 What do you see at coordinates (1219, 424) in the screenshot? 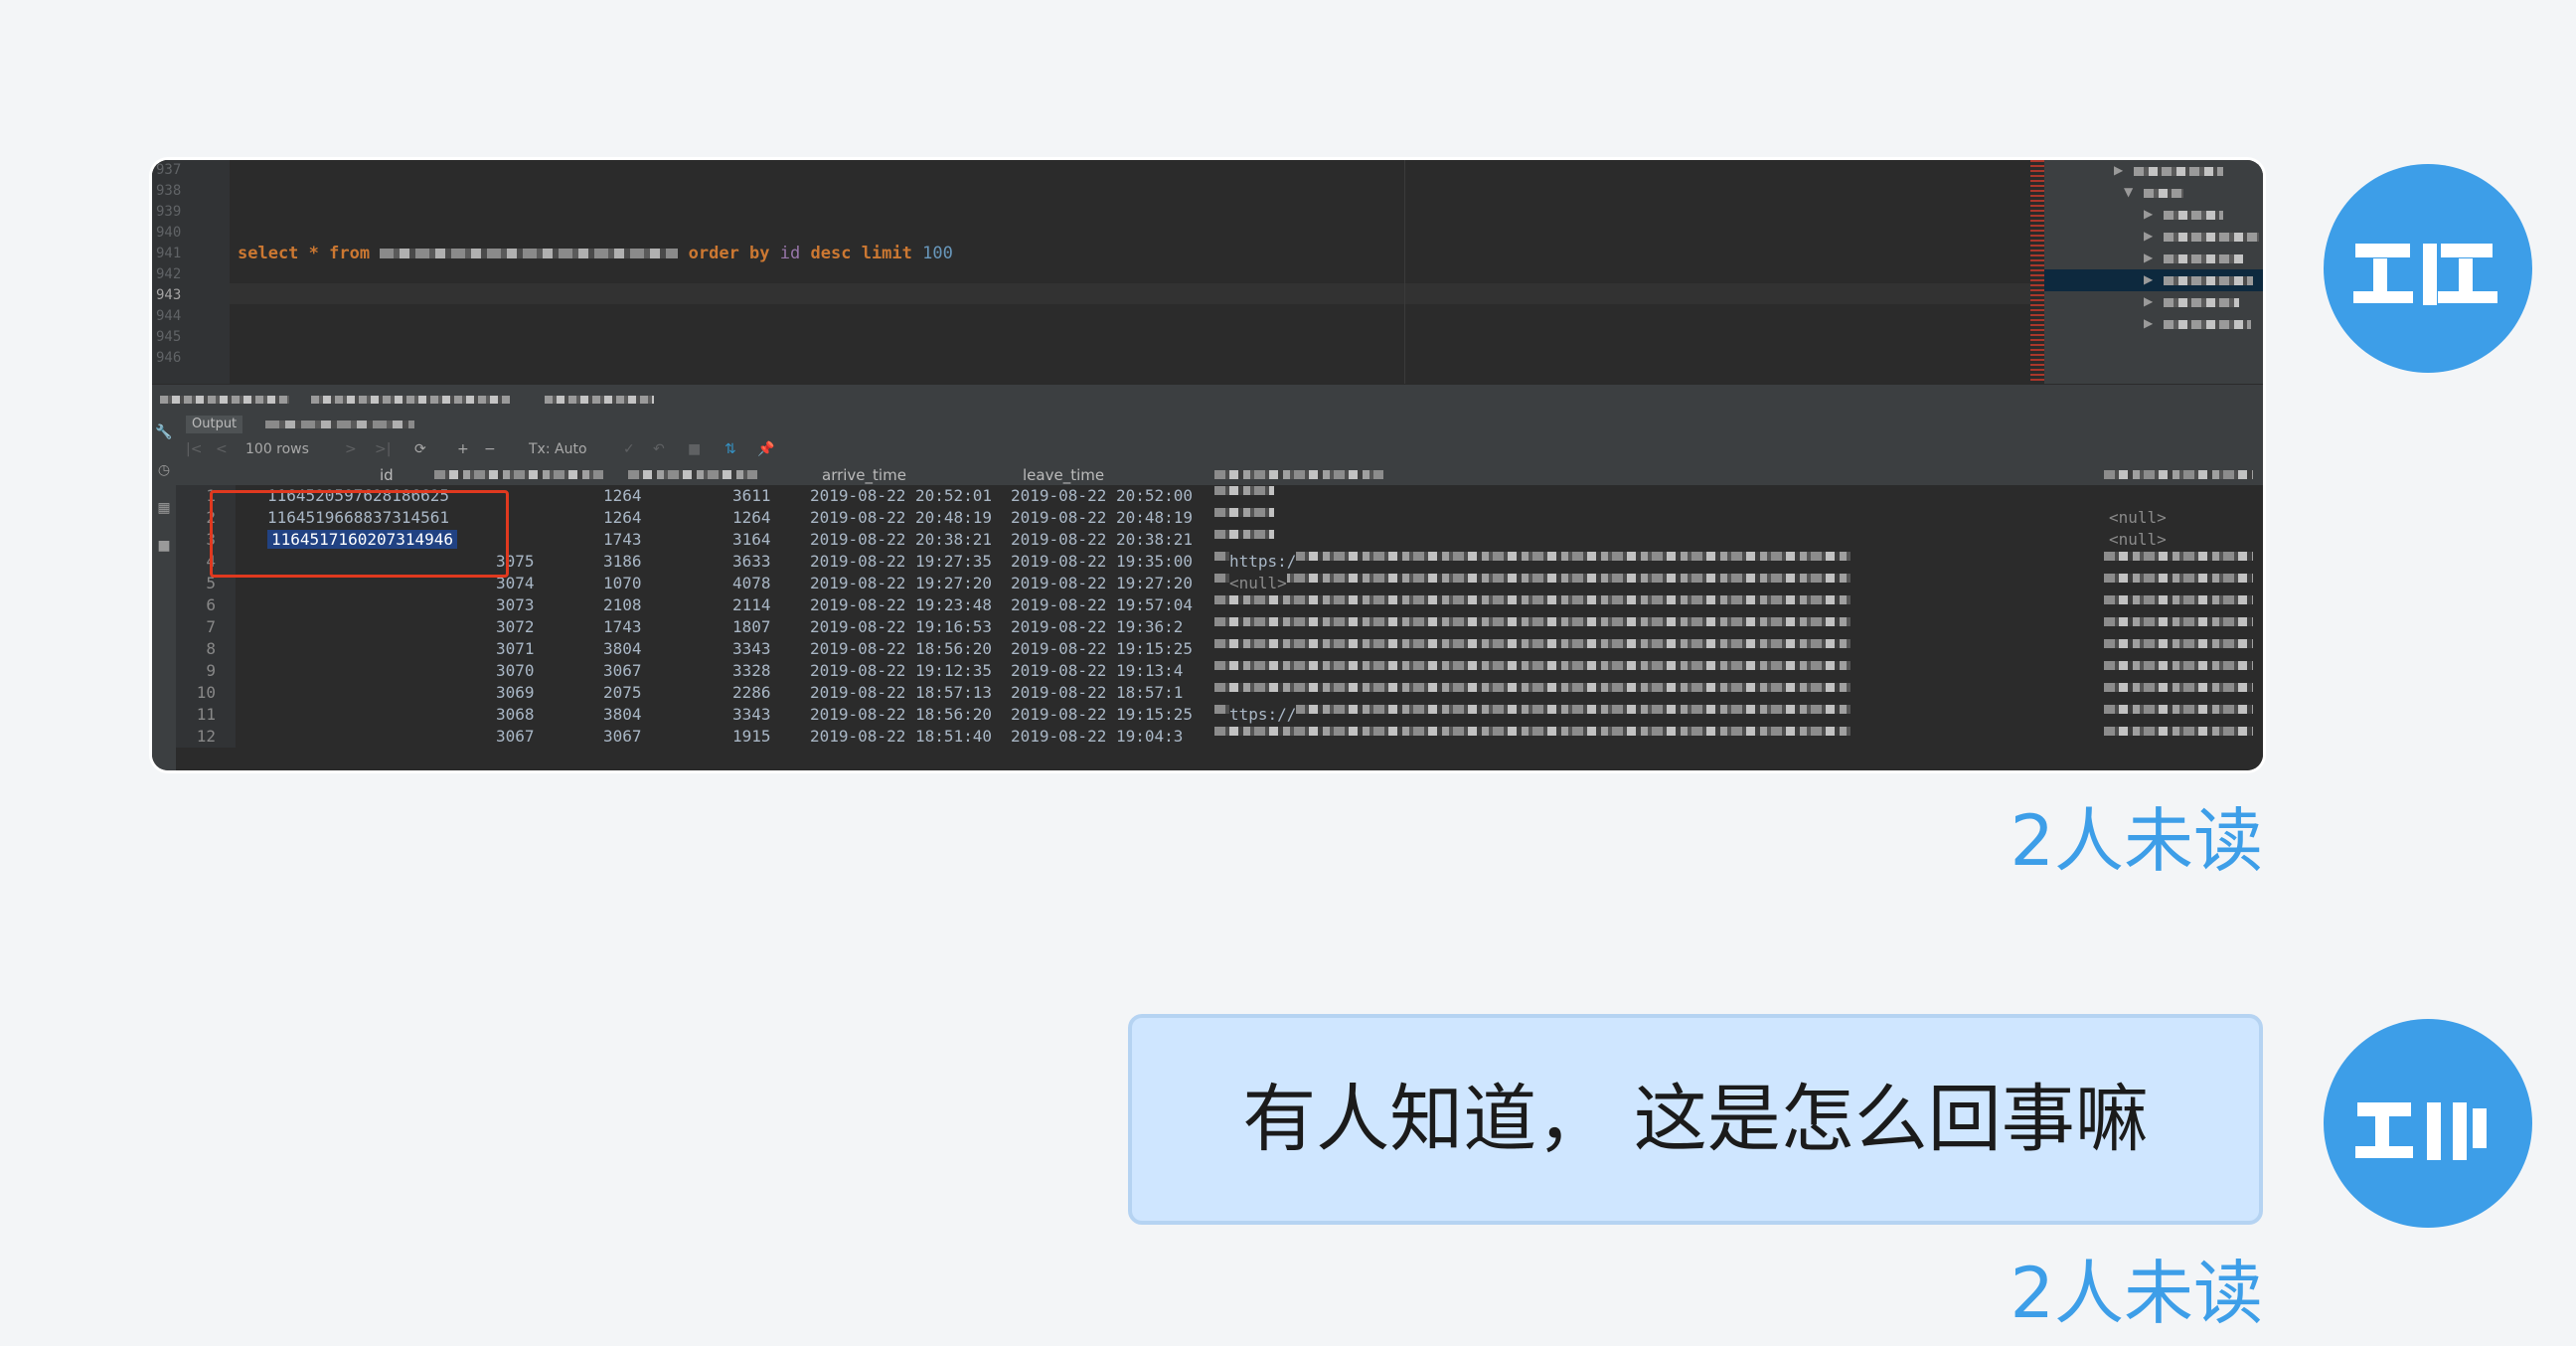
I see `result-tabs: Output` at bounding box center [1219, 424].